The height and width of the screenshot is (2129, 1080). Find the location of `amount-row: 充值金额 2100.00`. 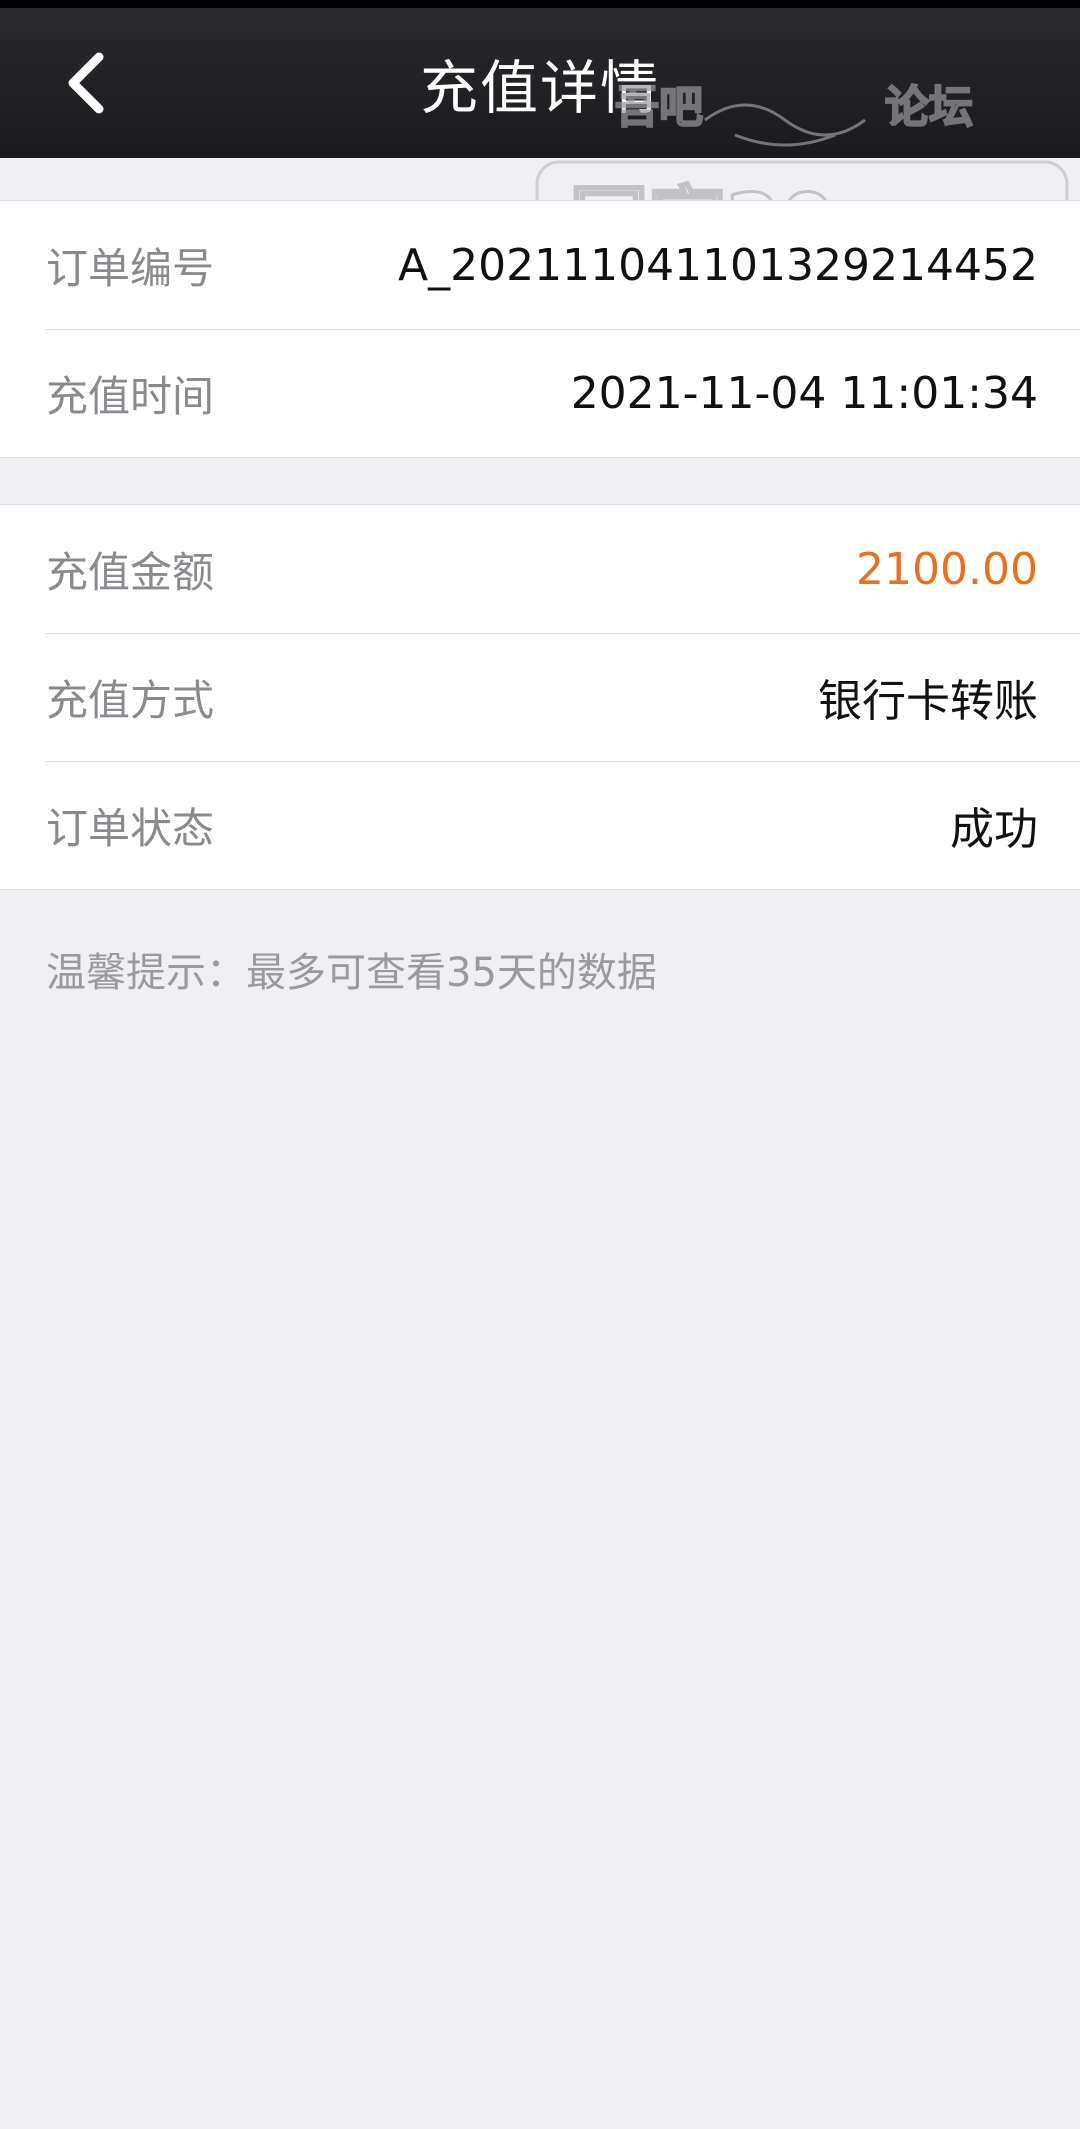

amount-row: 充值金额 2100.00 is located at coordinates (540, 569).